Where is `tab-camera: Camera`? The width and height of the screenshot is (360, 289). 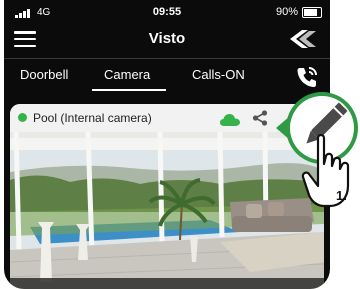 tab-camera: Camera is located at coordinates (127, 74).